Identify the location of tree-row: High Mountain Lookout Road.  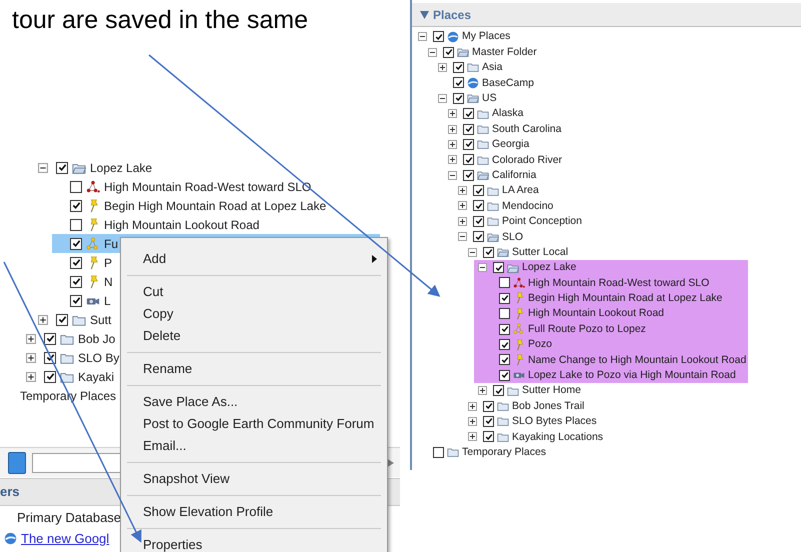
(156, 224).